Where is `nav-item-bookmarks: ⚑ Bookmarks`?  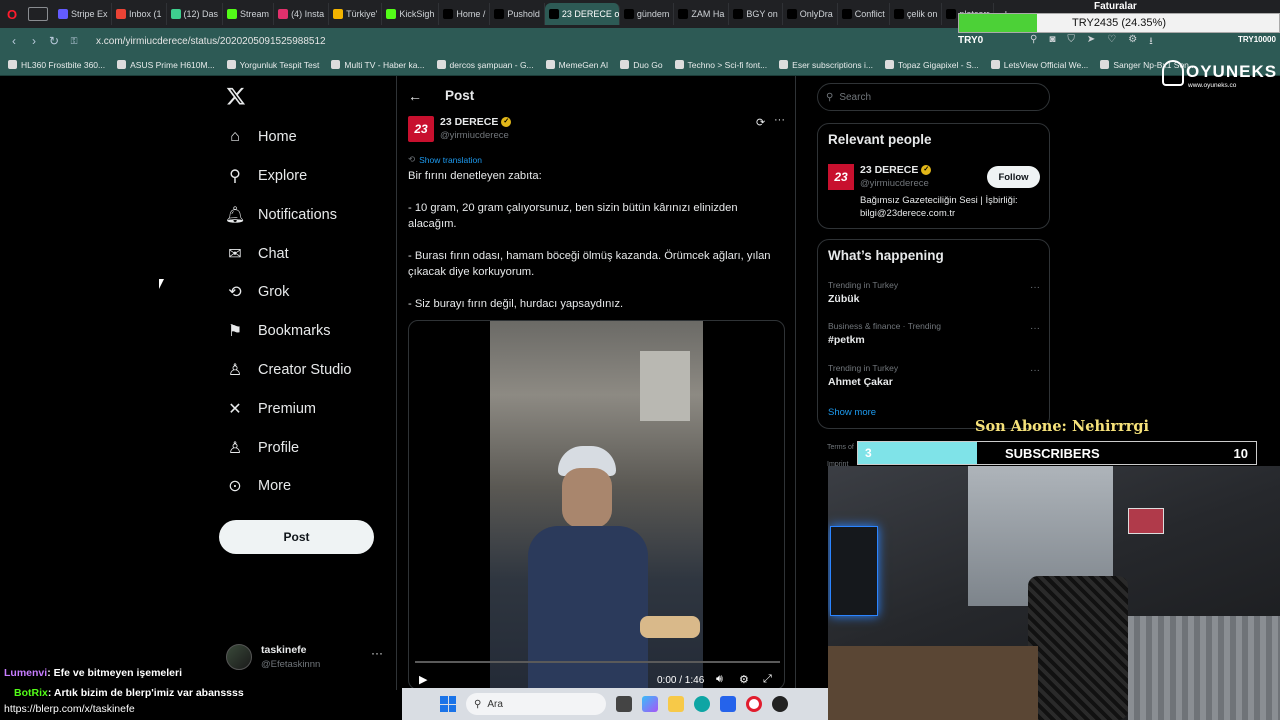 nav-item-bookmarks: ⚑ Bookmarks is located at coordinates (278, 331).